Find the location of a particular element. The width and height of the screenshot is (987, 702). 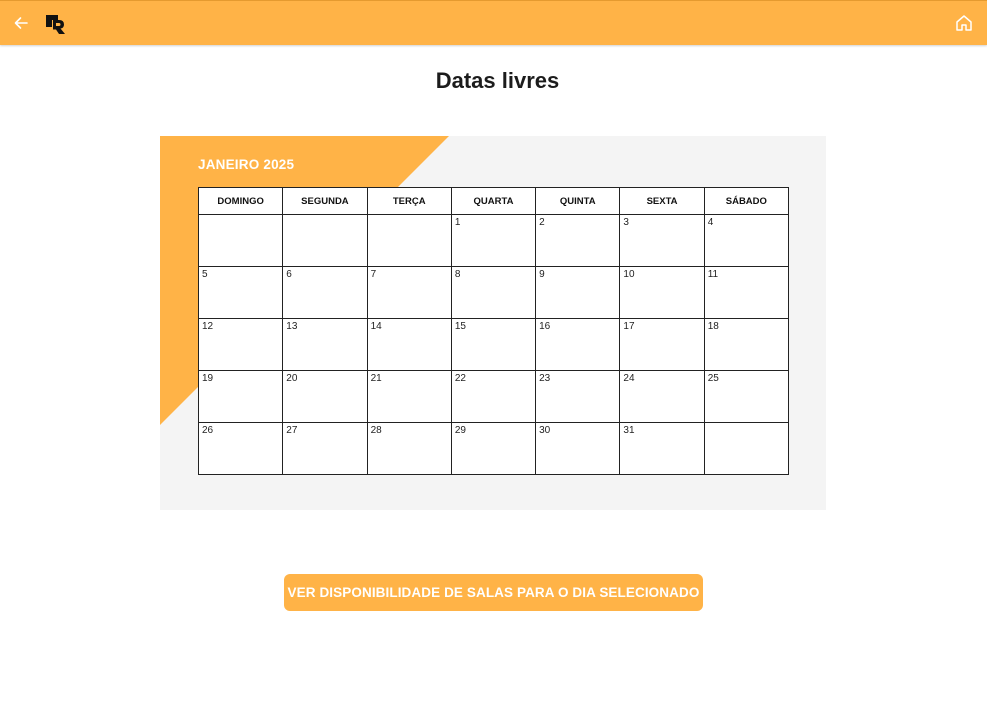

calendar-week-row: 26 27 28 29 30 31 is located at coordinates (493, 448).